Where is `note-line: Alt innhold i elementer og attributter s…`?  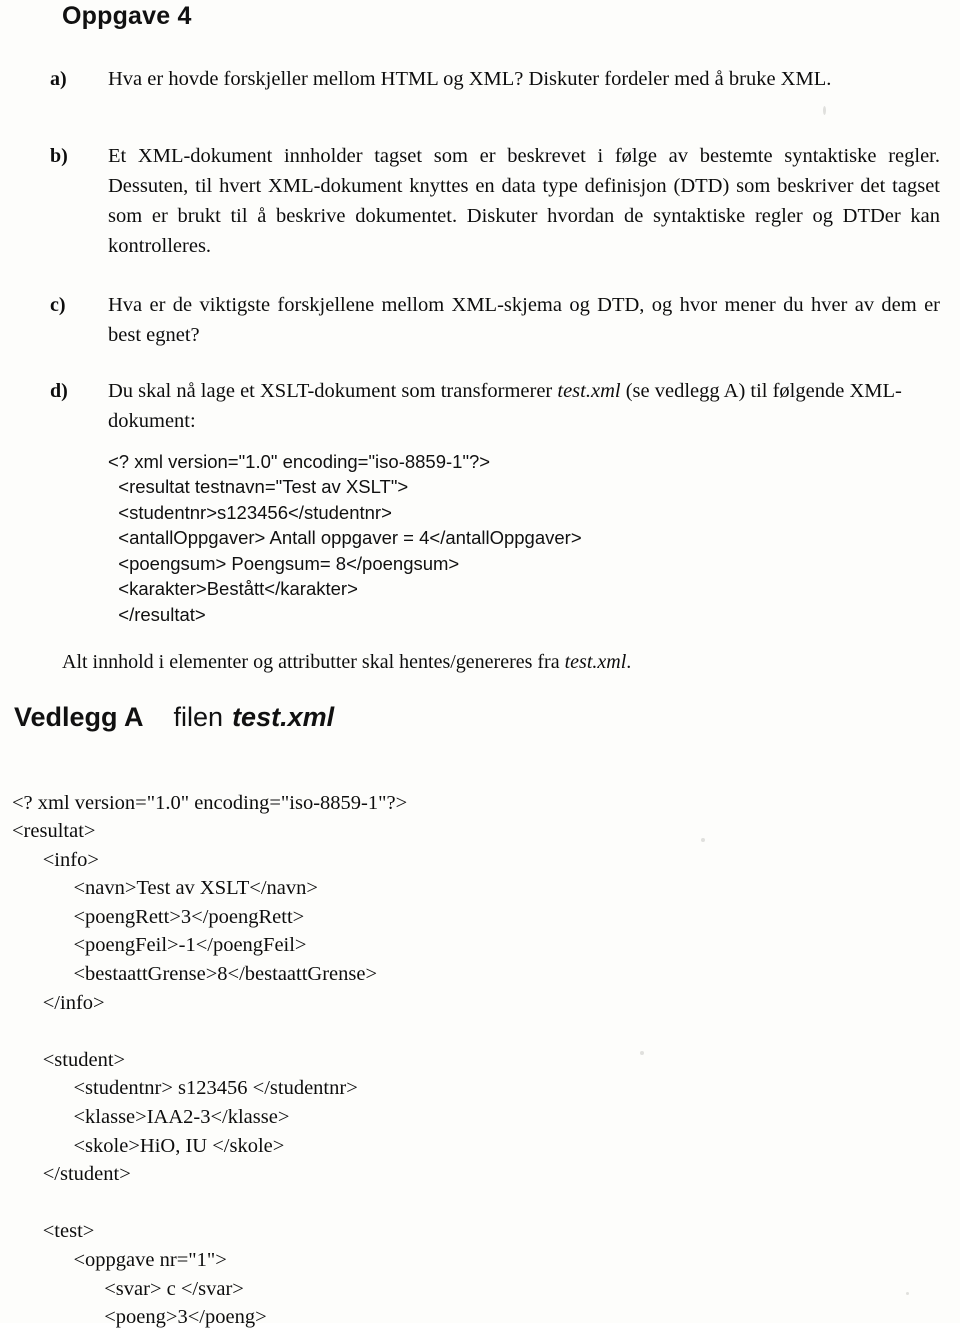
note-line: Alt innhold i elementer og attributter s… is located at coordinates (346, 662).